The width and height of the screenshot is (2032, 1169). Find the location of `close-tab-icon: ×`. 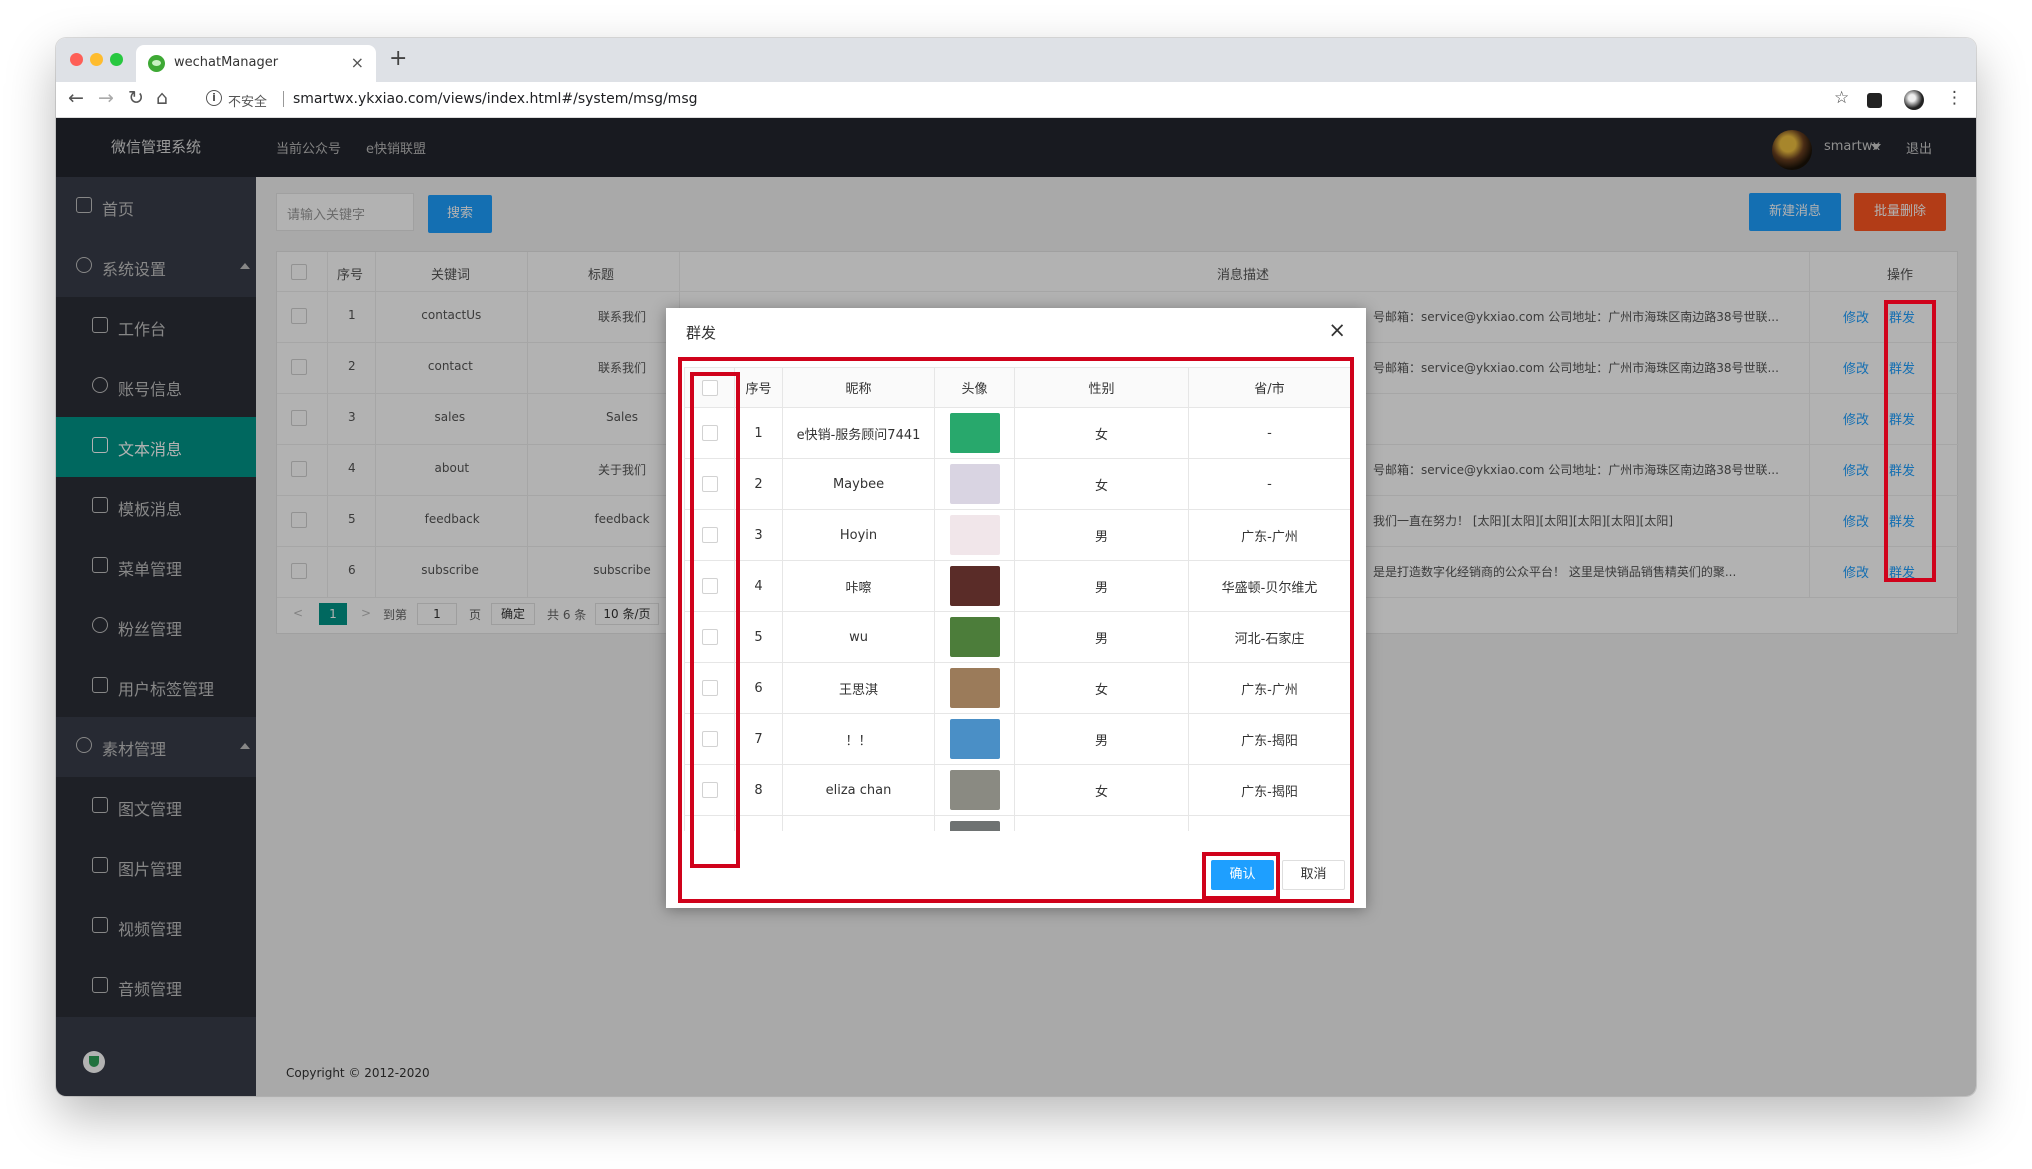

close-tab-icon: × is located at coordinates (357, 62).